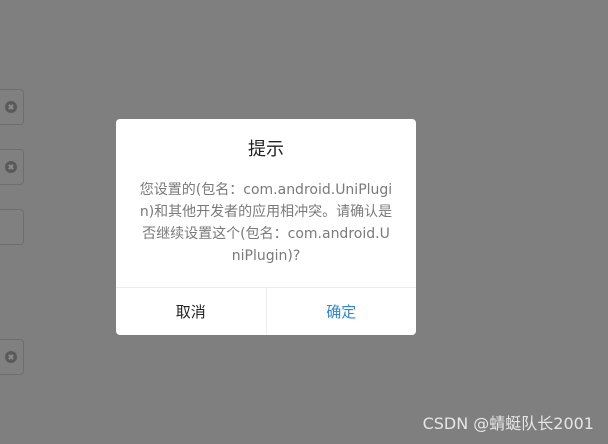 This screenshot has width=608, height=444. Describe the element at coordinates (508, 423) in the screenshot. I see `watermark: CSDN @蜻蜓队长2001` at that location.